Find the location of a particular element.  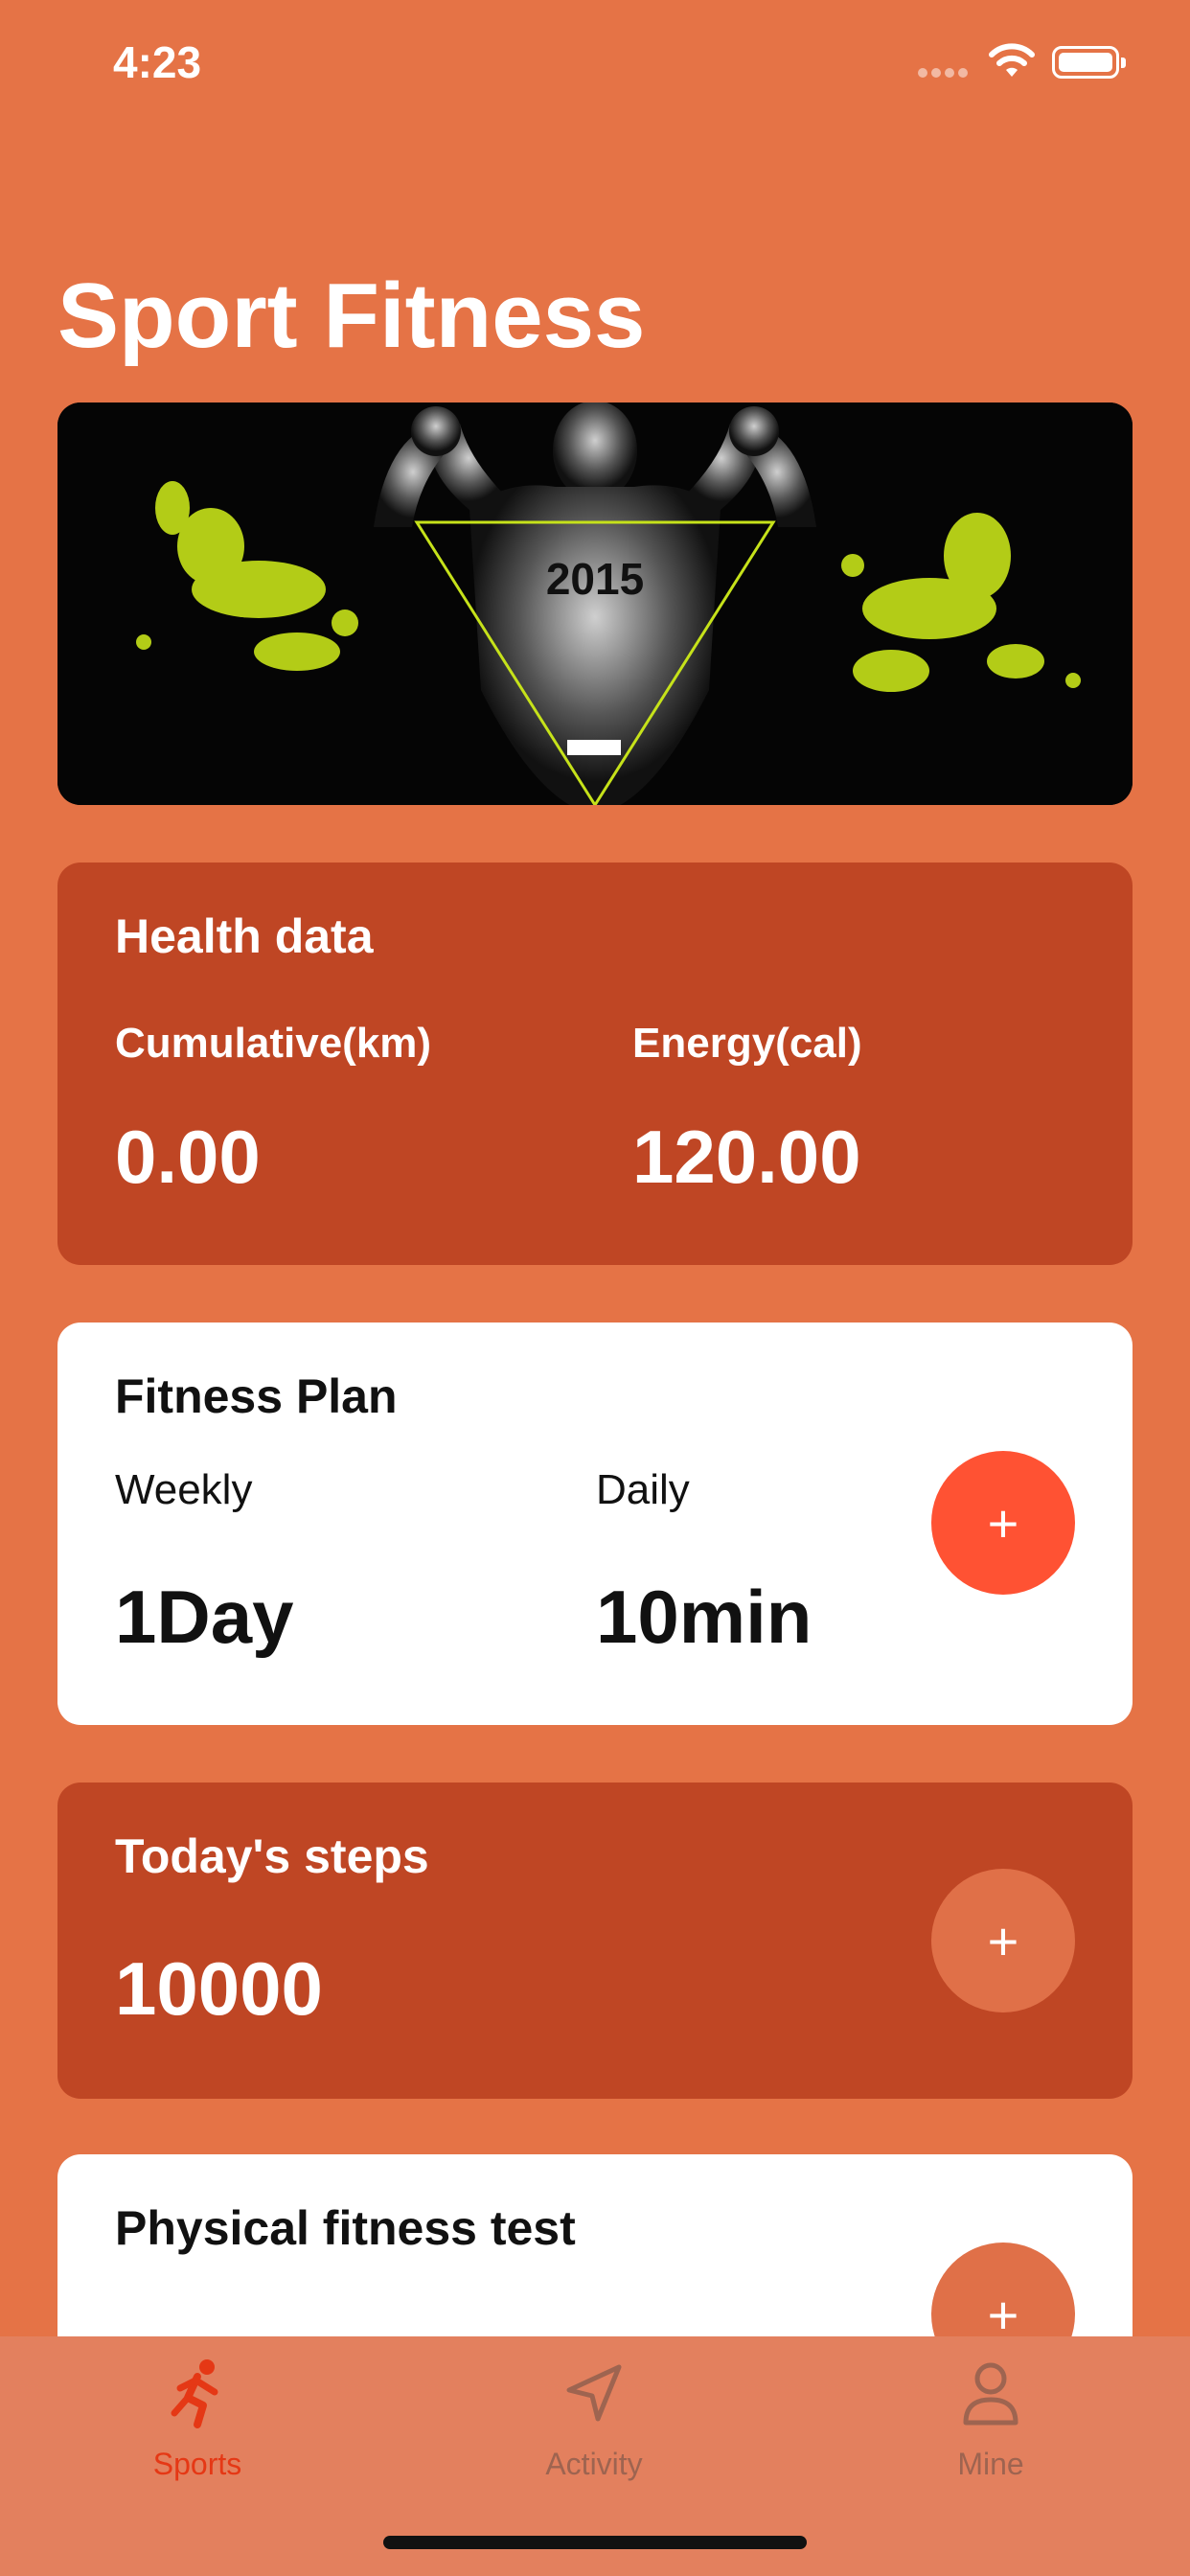

tab-mine-label: Mine is located at coordinates (990, 2464).